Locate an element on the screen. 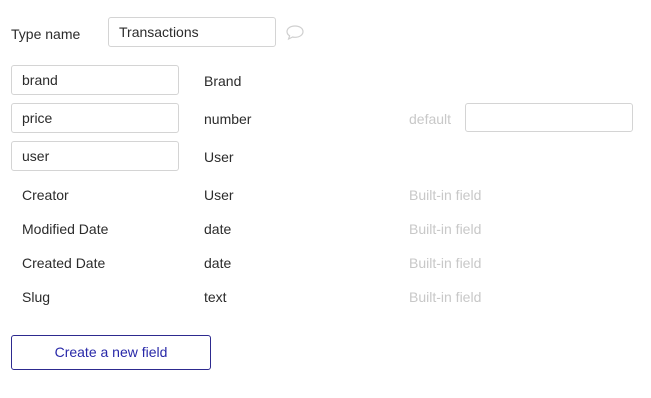 This screenshot has width=651, height=398. type-name-input is located at coordinates (192, 32).